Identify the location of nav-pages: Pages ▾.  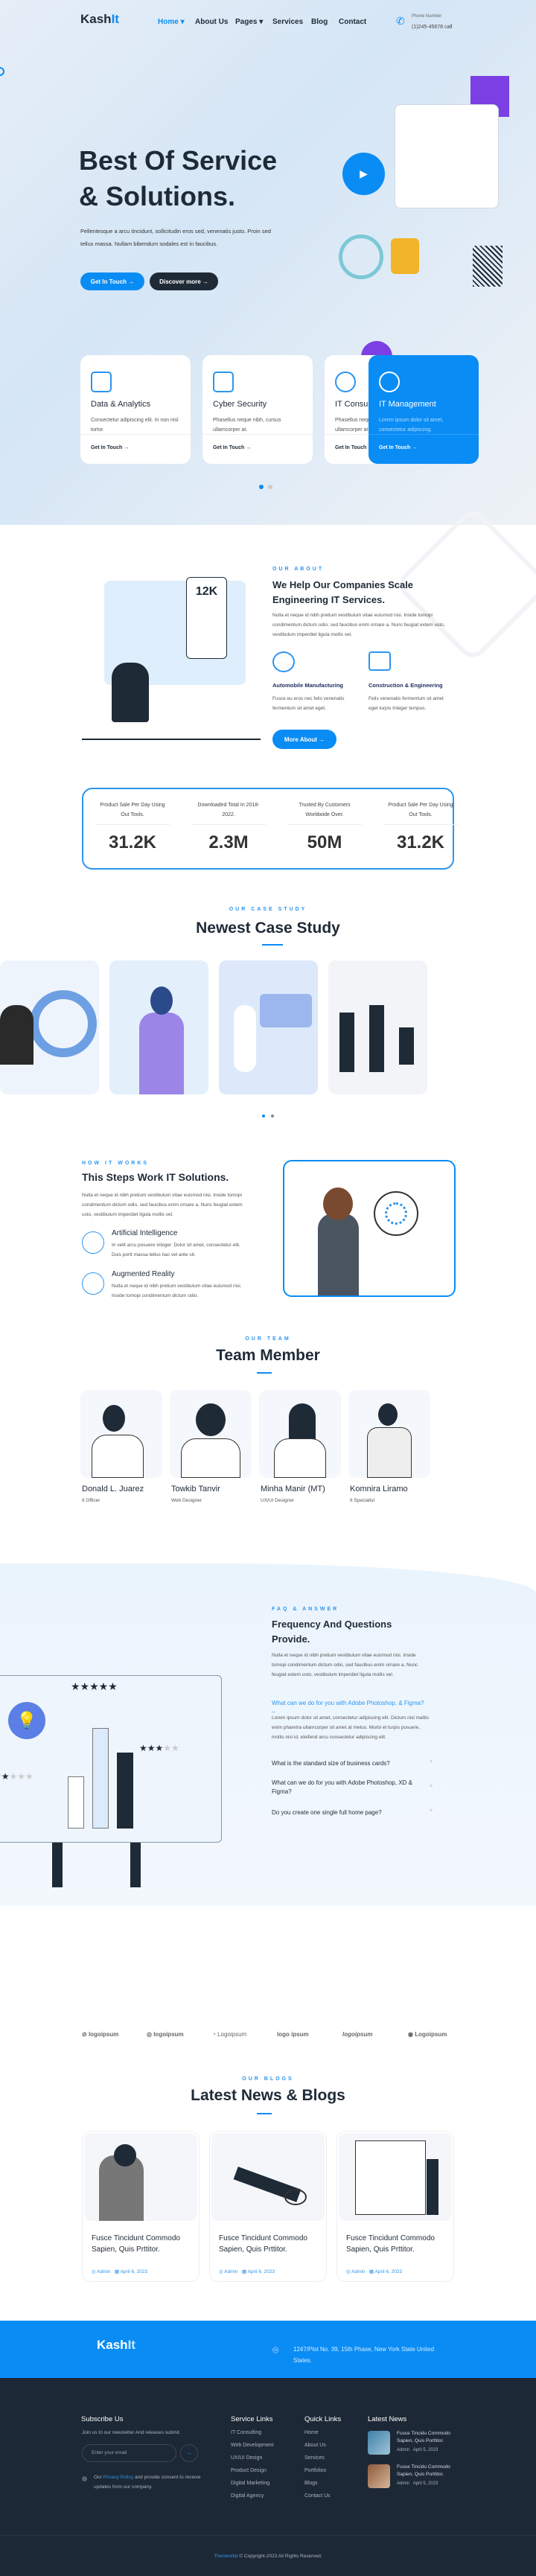
(249, 22).